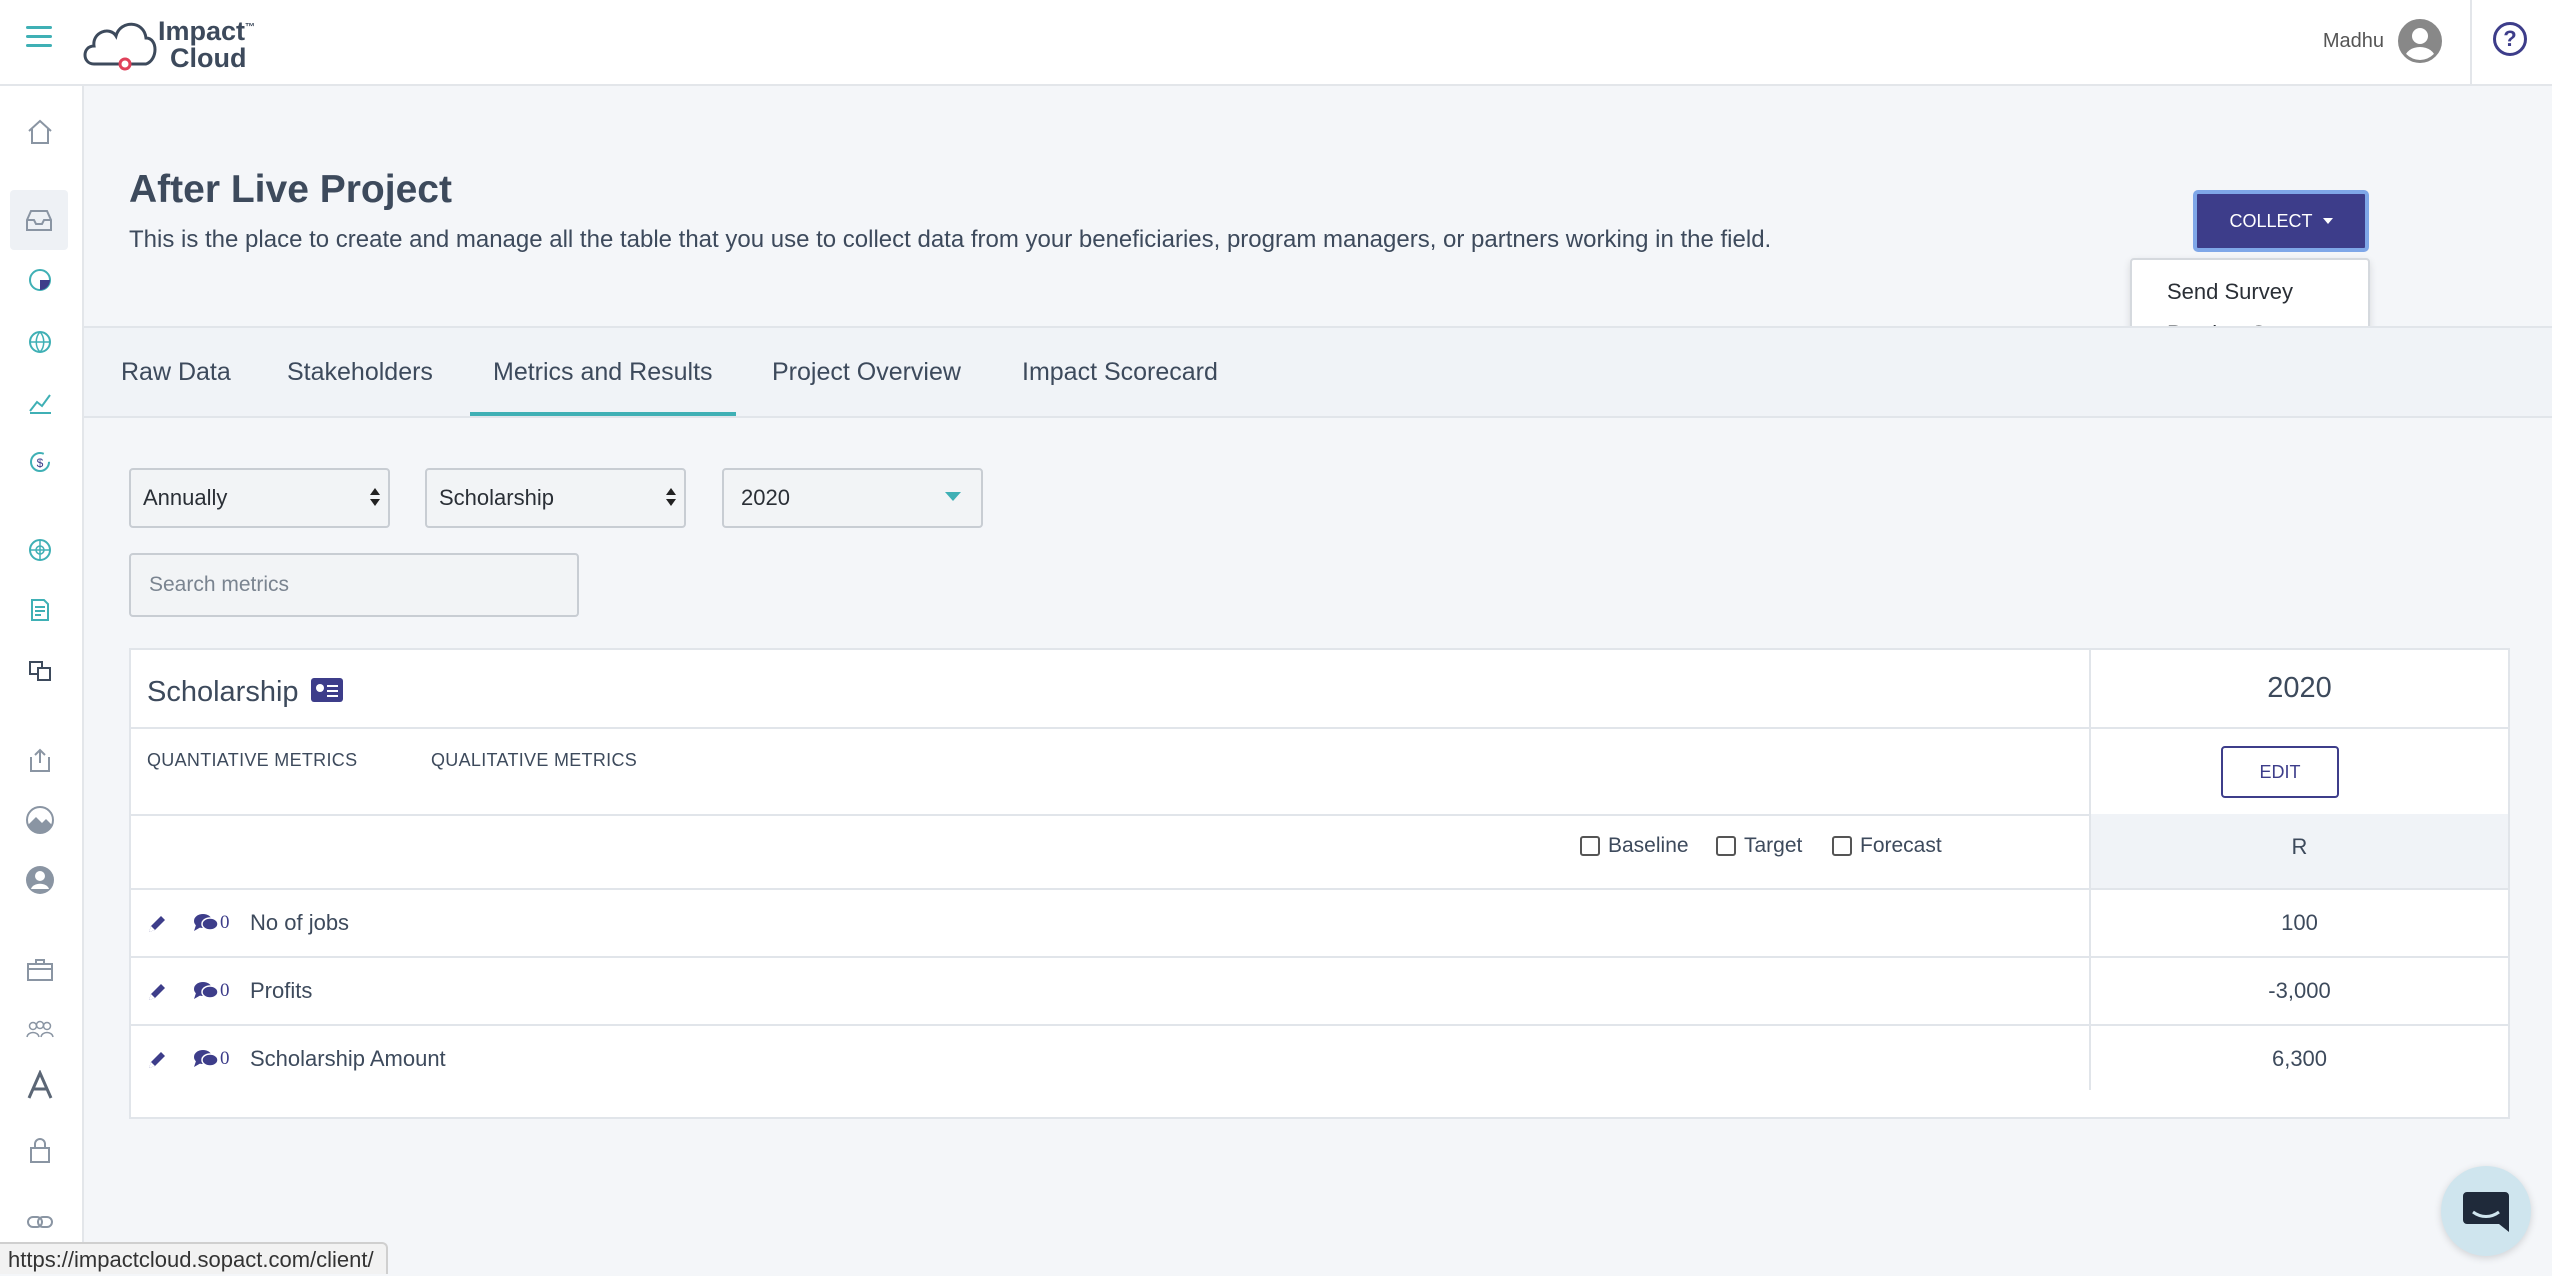  Describe the element at coordinates (2510, 39) in the screenshot. I see `help-icon: ?` at that location.